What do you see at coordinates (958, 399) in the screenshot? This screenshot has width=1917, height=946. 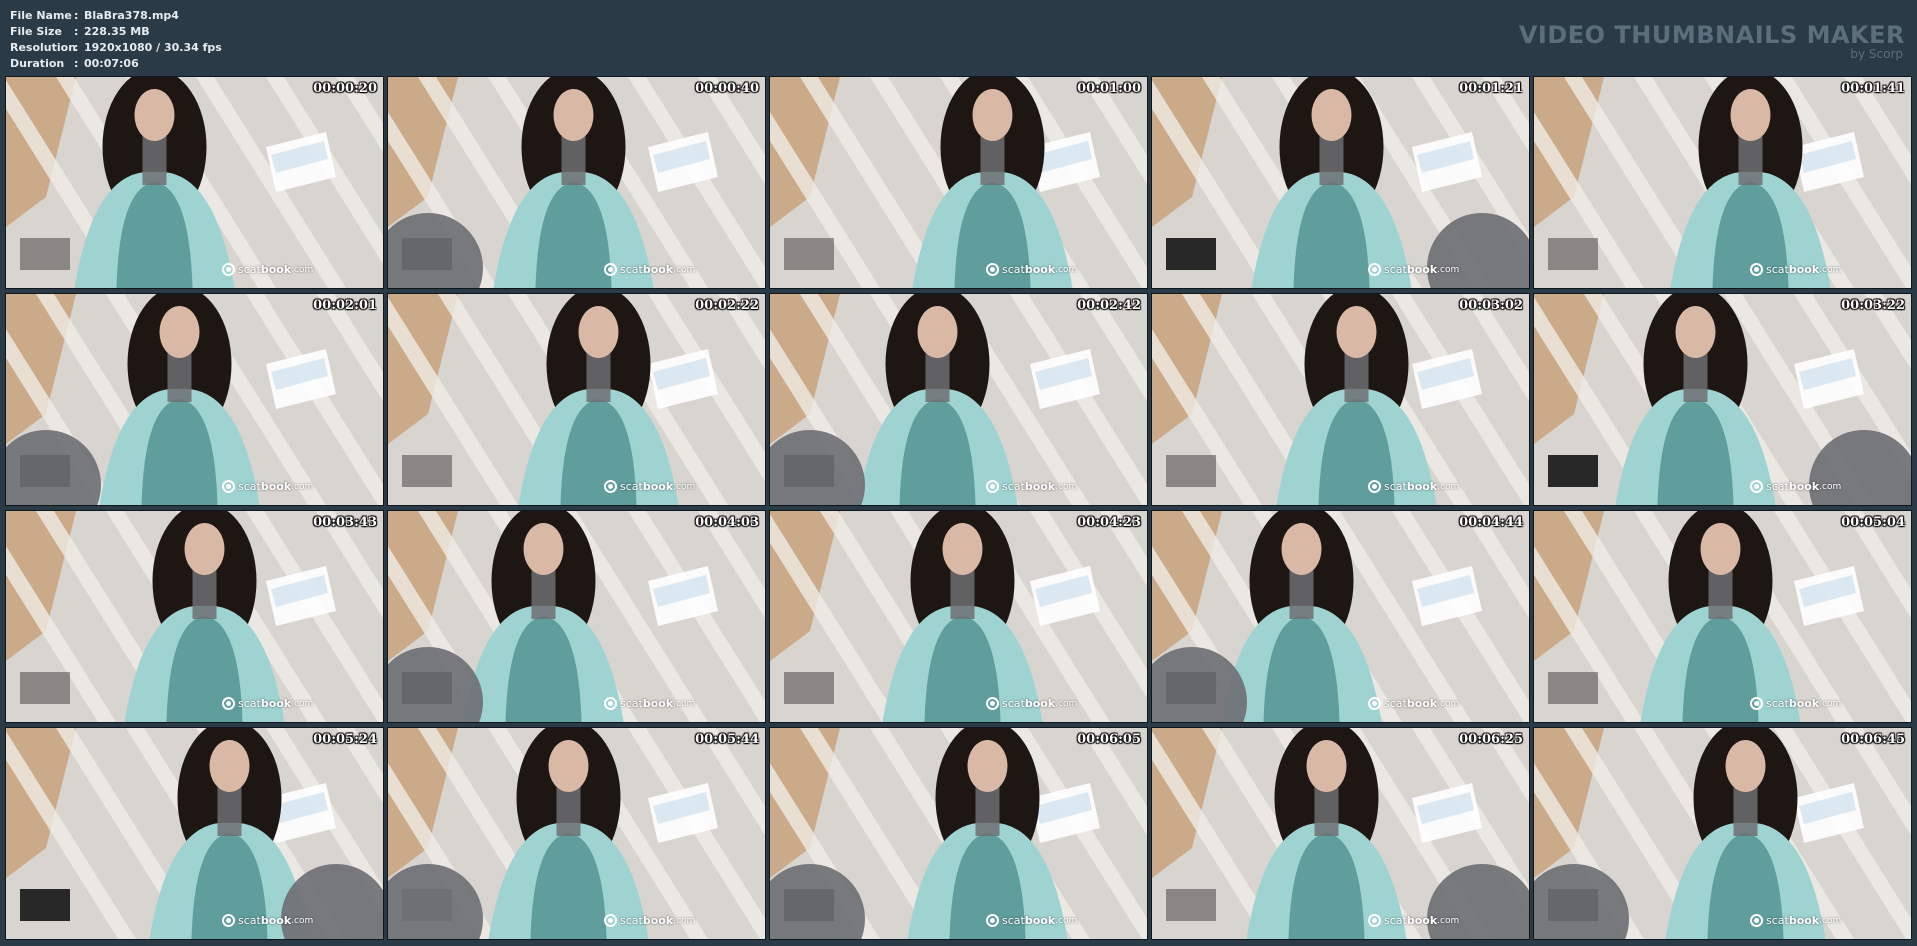 I see `video-thumbnail: 00:02:42 scat book .com` at bounding box center [958, 399].